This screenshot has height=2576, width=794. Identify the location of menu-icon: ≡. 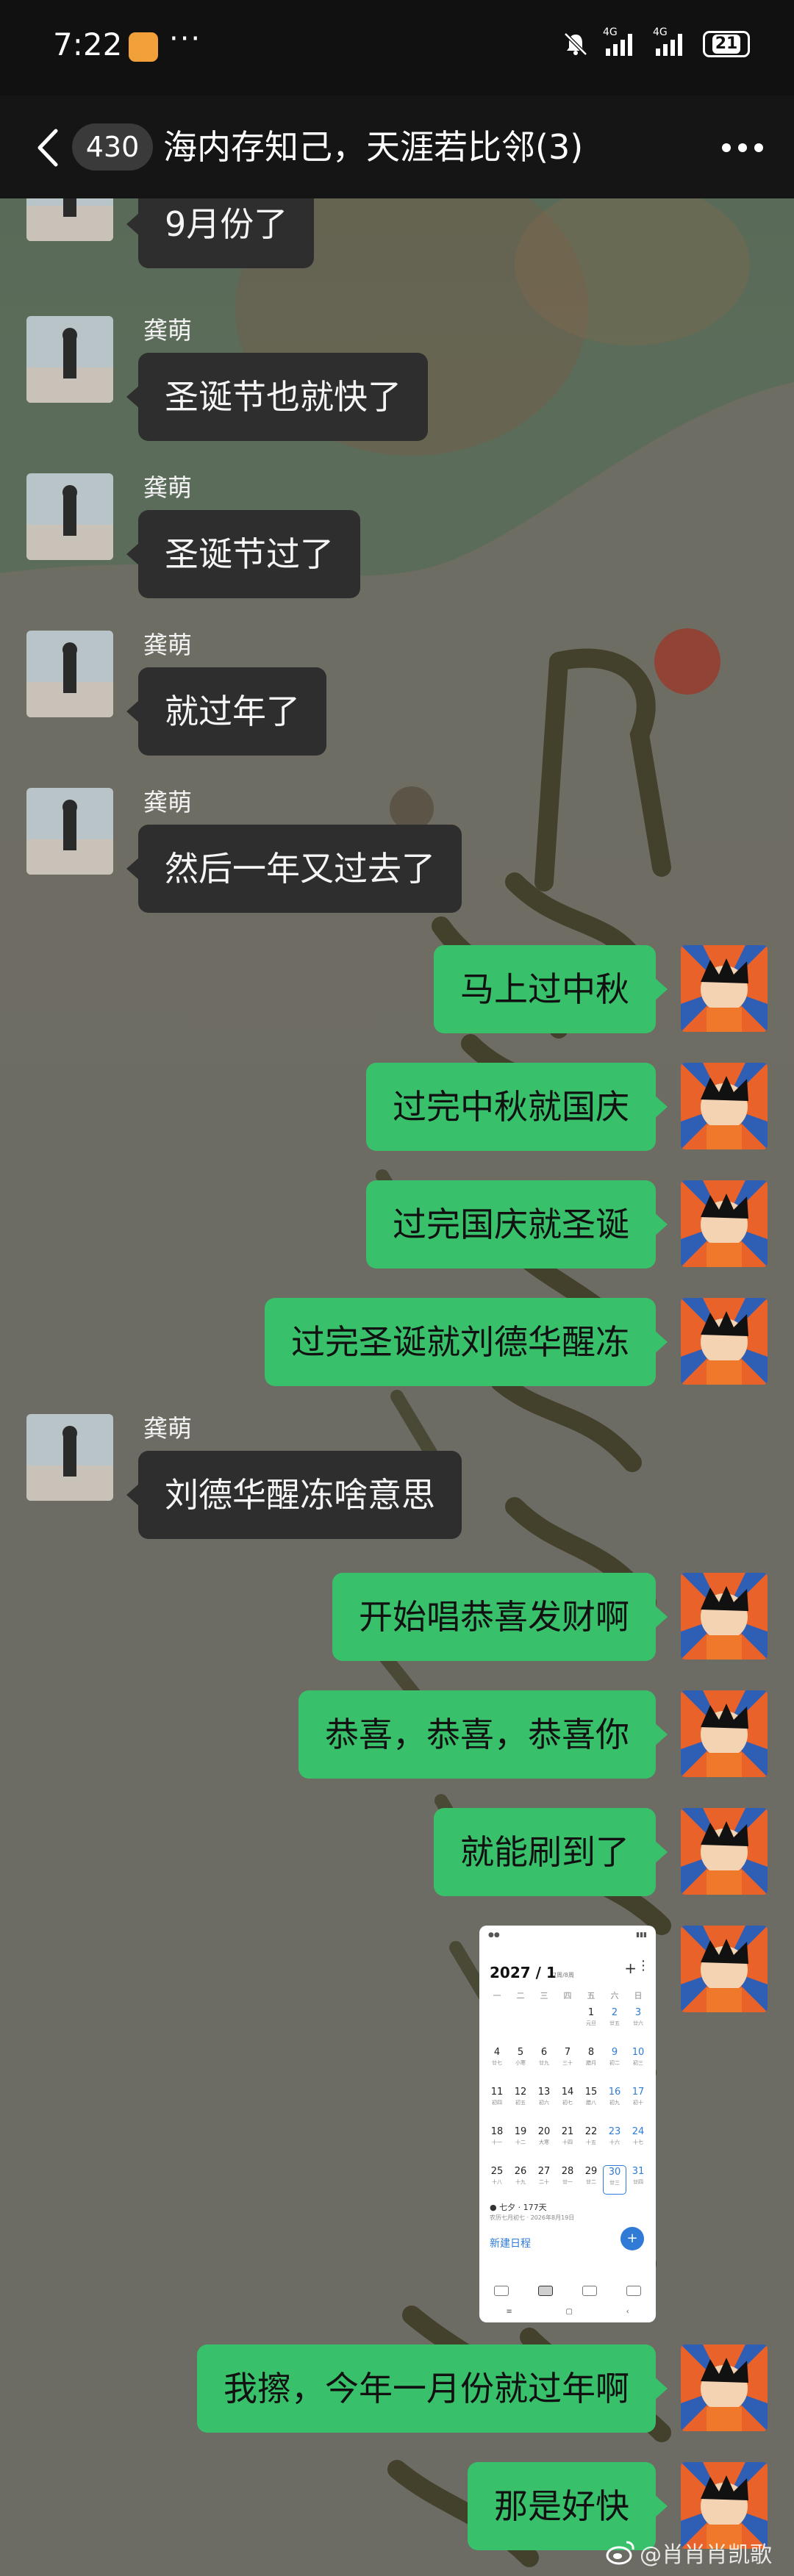
(509, 2311).